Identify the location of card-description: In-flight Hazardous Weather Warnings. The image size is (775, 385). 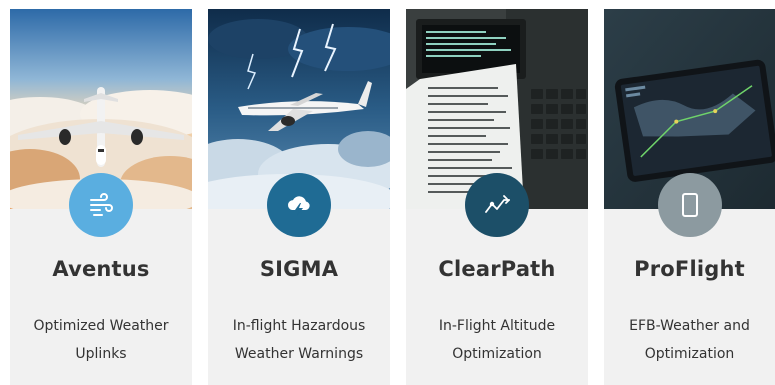
(299, 340).